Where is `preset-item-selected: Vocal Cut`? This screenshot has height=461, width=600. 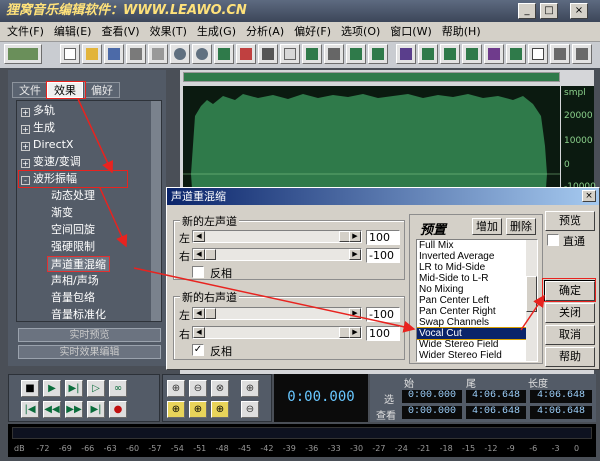 preset-item-selected: Vocal Cut is located at coordinates (477, 333).